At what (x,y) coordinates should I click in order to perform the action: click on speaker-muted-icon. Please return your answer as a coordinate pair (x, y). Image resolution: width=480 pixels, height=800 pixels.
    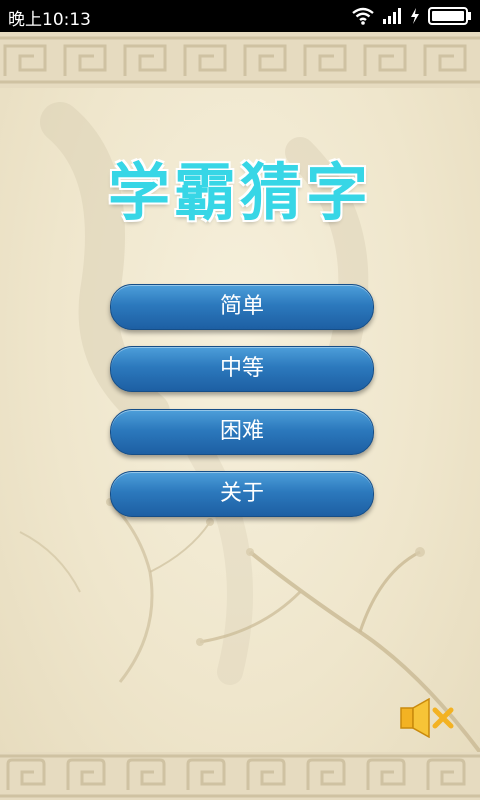
    Looking at the image, I should click on (427, 718).